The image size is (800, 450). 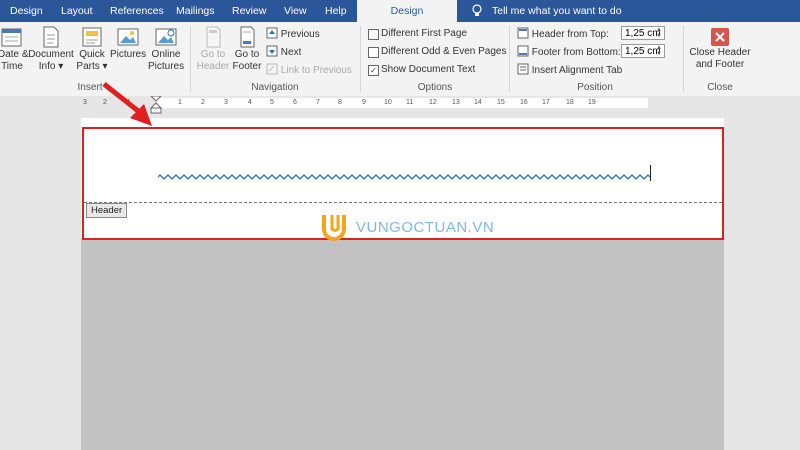 I want to click on next-icon, so click(x=272, y=51).